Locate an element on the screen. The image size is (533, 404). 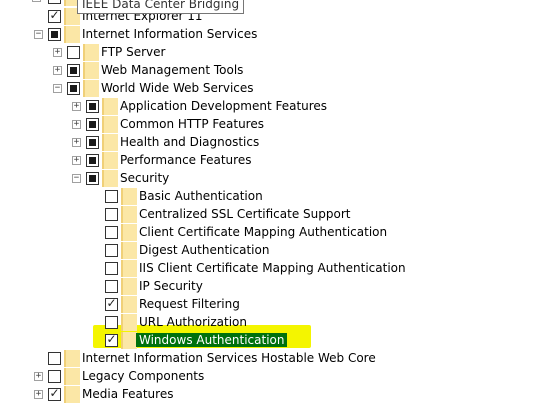
tooltip: IEEE Data Center Bridging is located at coordinates (161, 7).